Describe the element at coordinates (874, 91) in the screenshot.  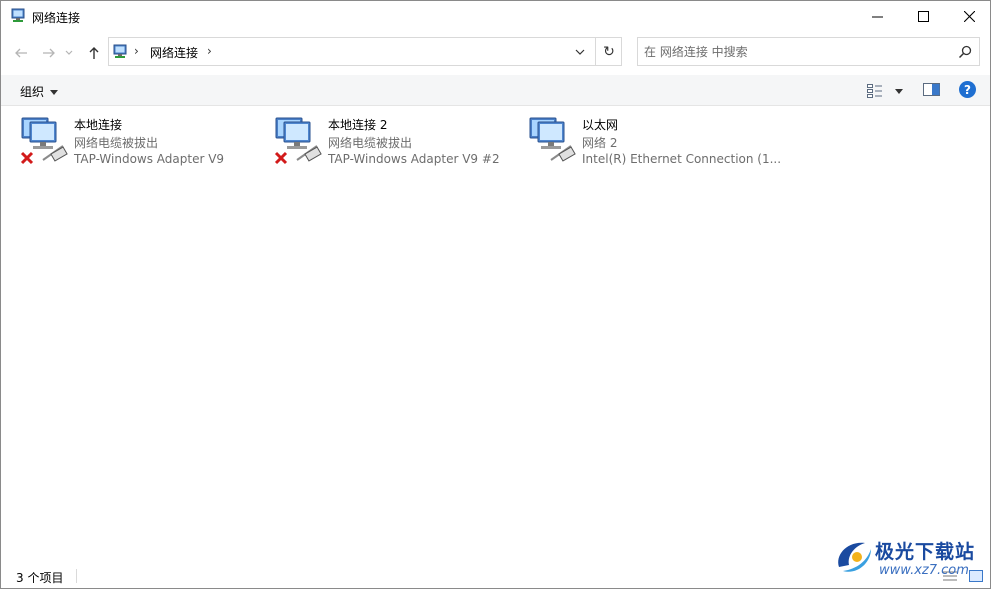
I see `details-view-icon` at that location.